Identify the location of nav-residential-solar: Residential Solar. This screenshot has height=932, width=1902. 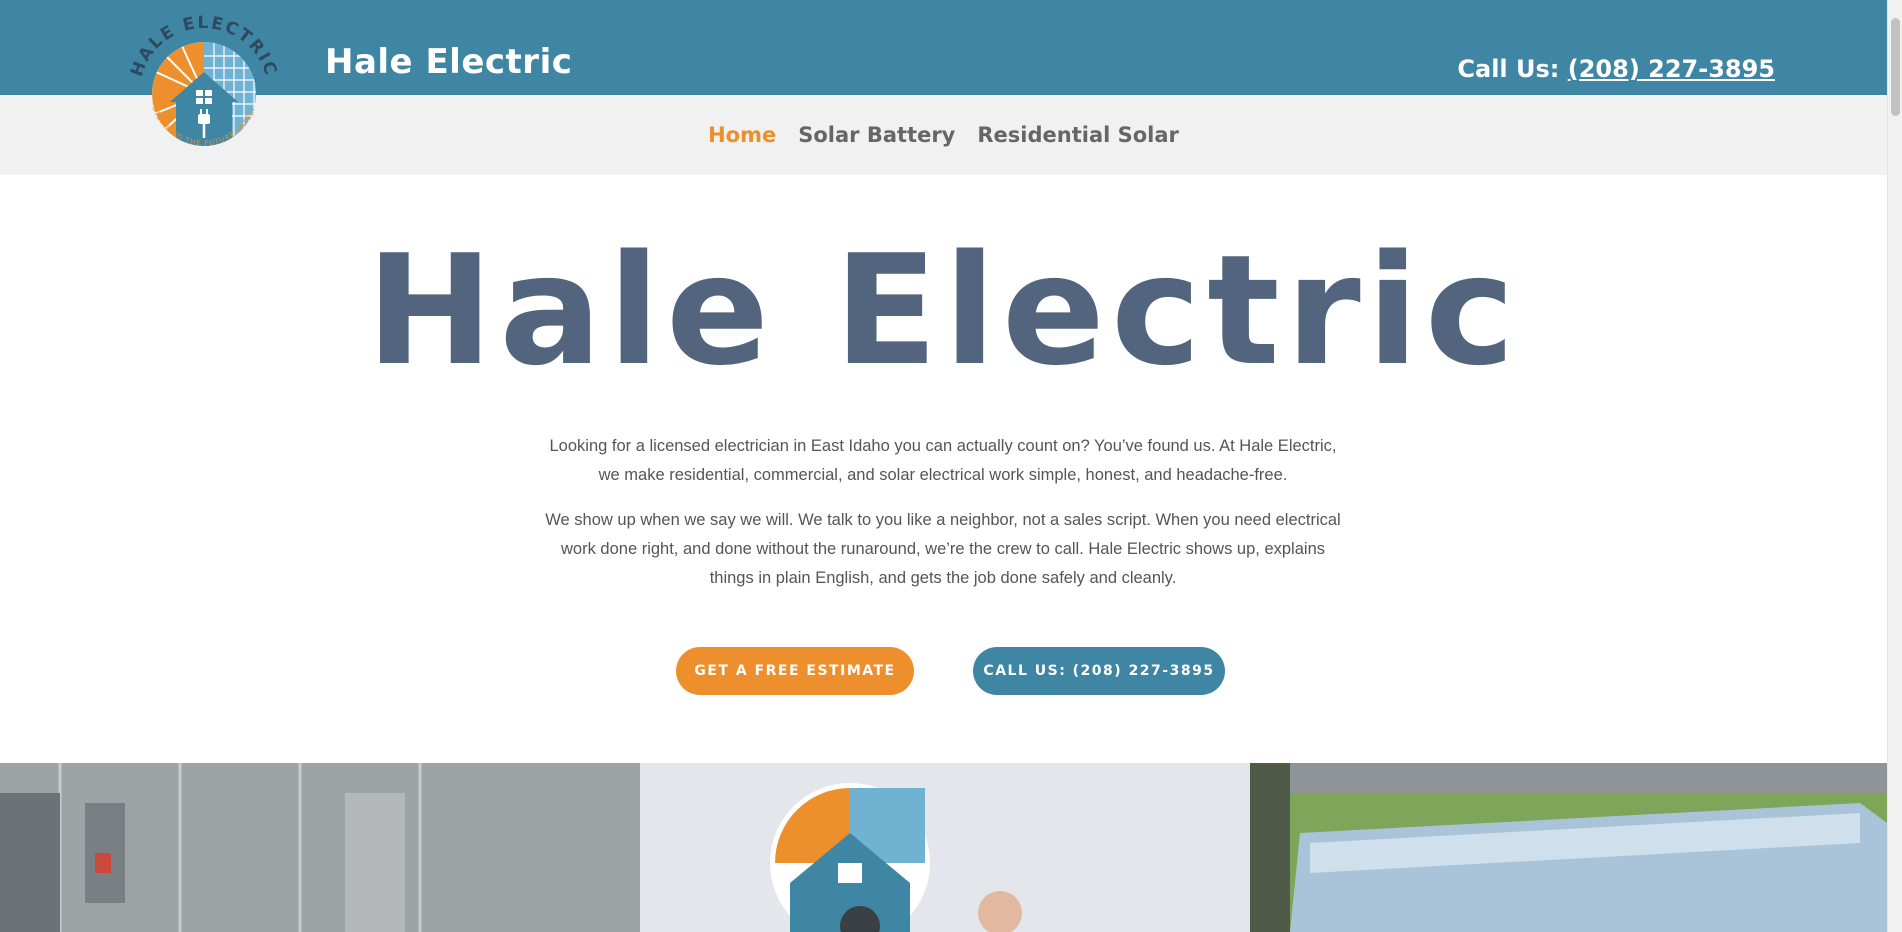
(1078, 135).